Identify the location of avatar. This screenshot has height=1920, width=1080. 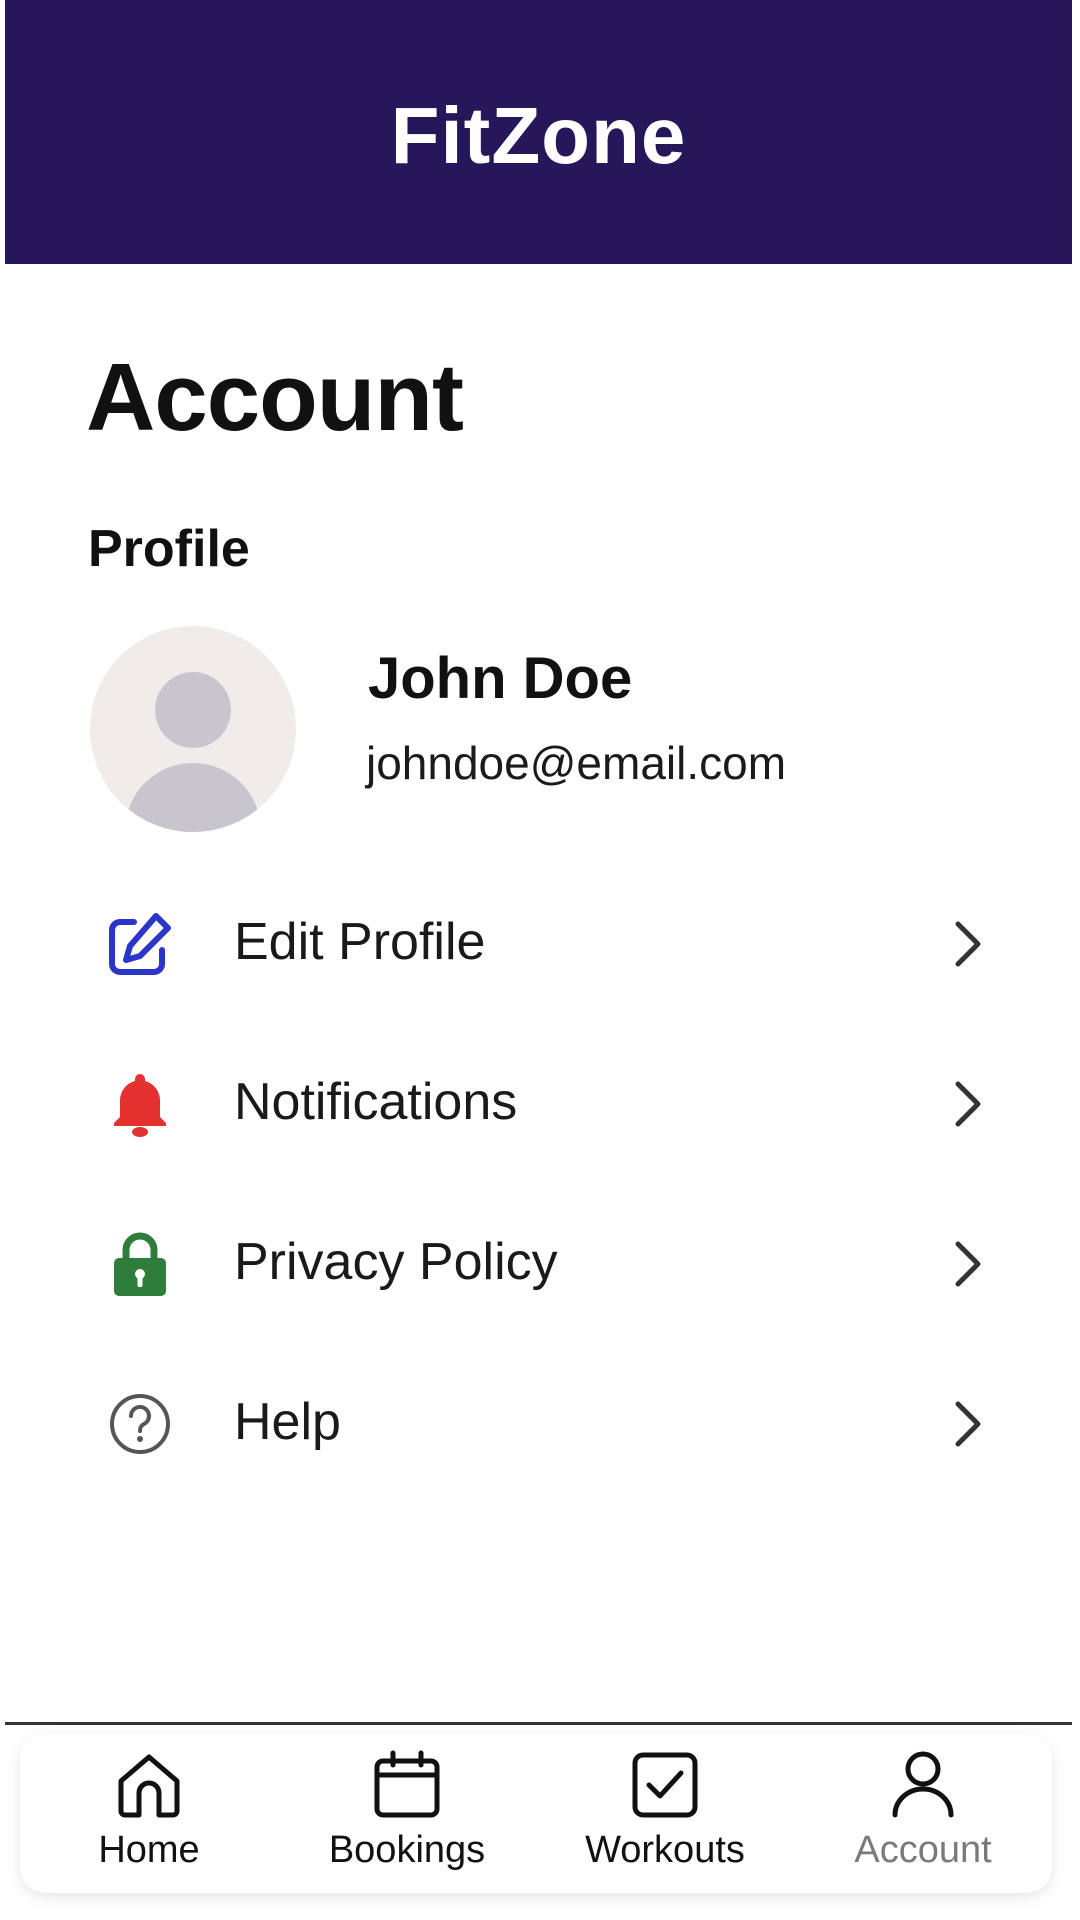
(193, 729).